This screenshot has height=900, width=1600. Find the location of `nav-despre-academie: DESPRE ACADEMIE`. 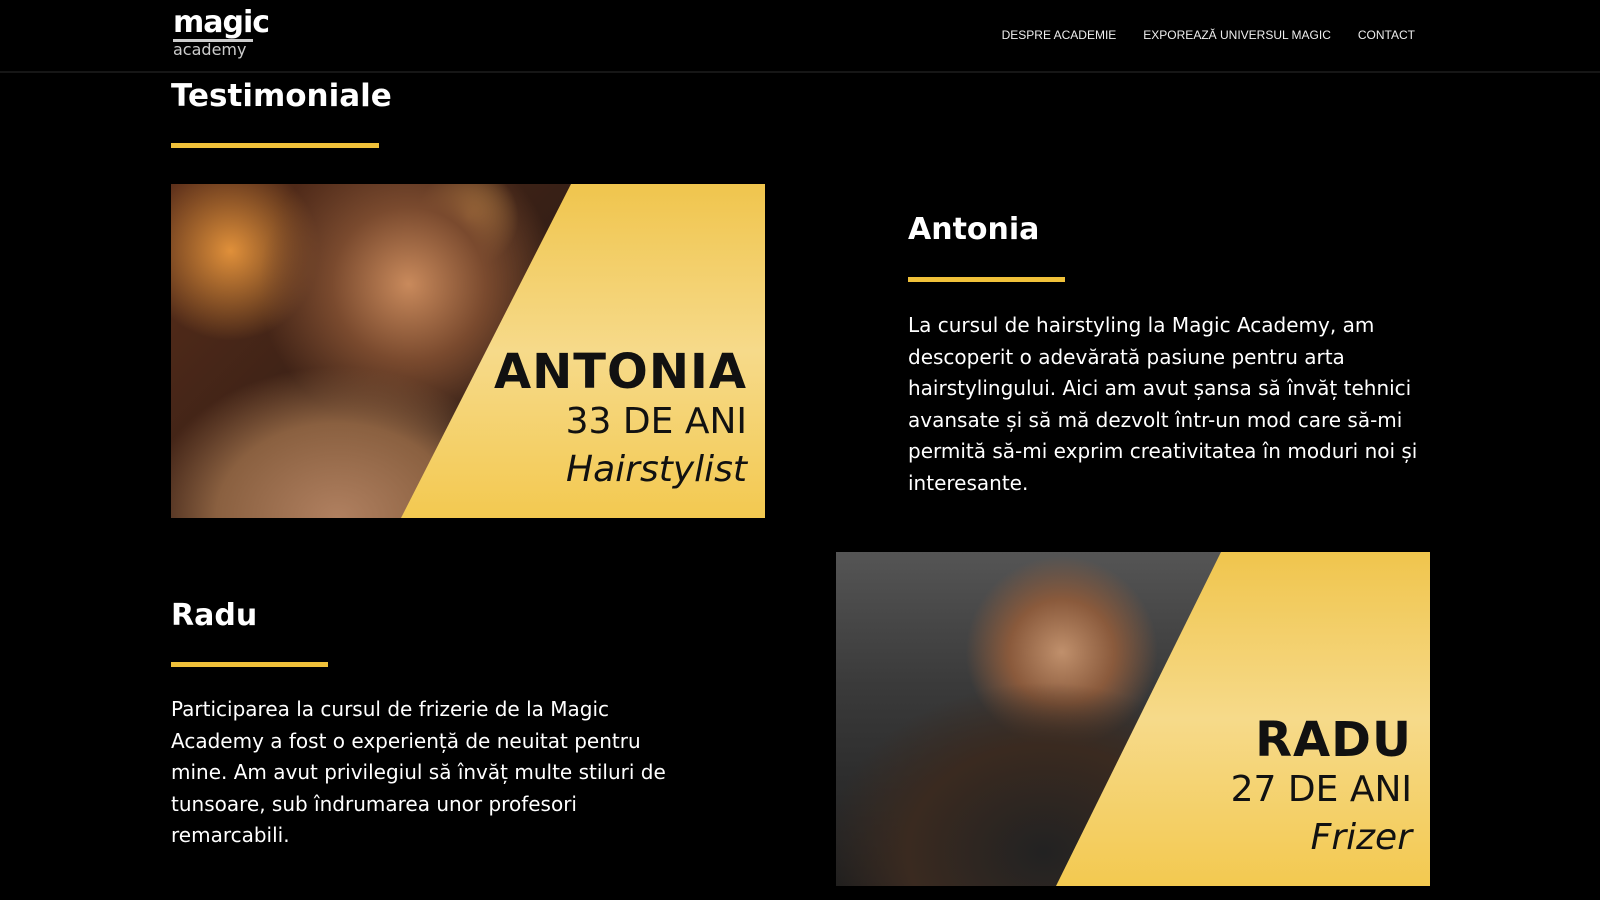

nav-despre-academie: DESPRE ACADEMIE is located at coordinates (1059, 35).